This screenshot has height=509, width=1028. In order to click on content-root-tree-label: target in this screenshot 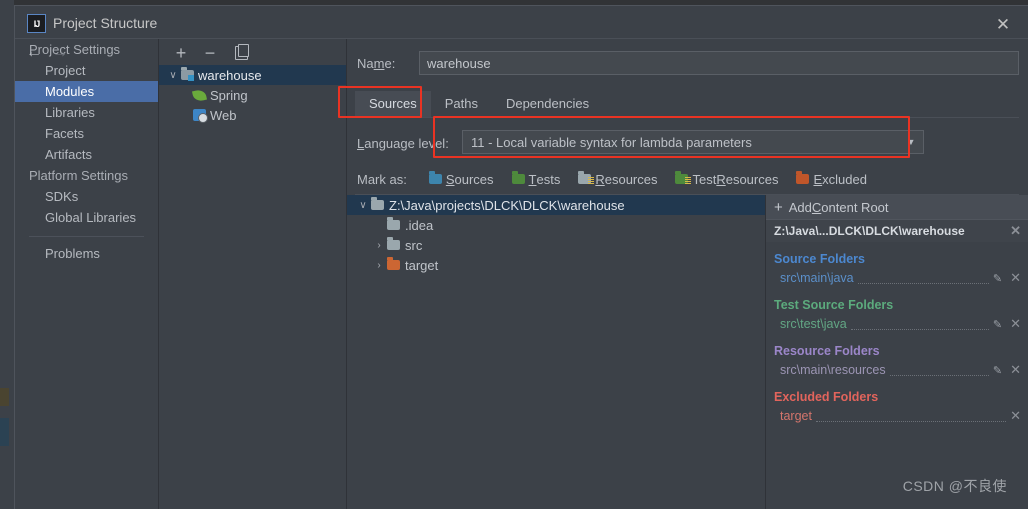, I will do `click(422, 265)`.